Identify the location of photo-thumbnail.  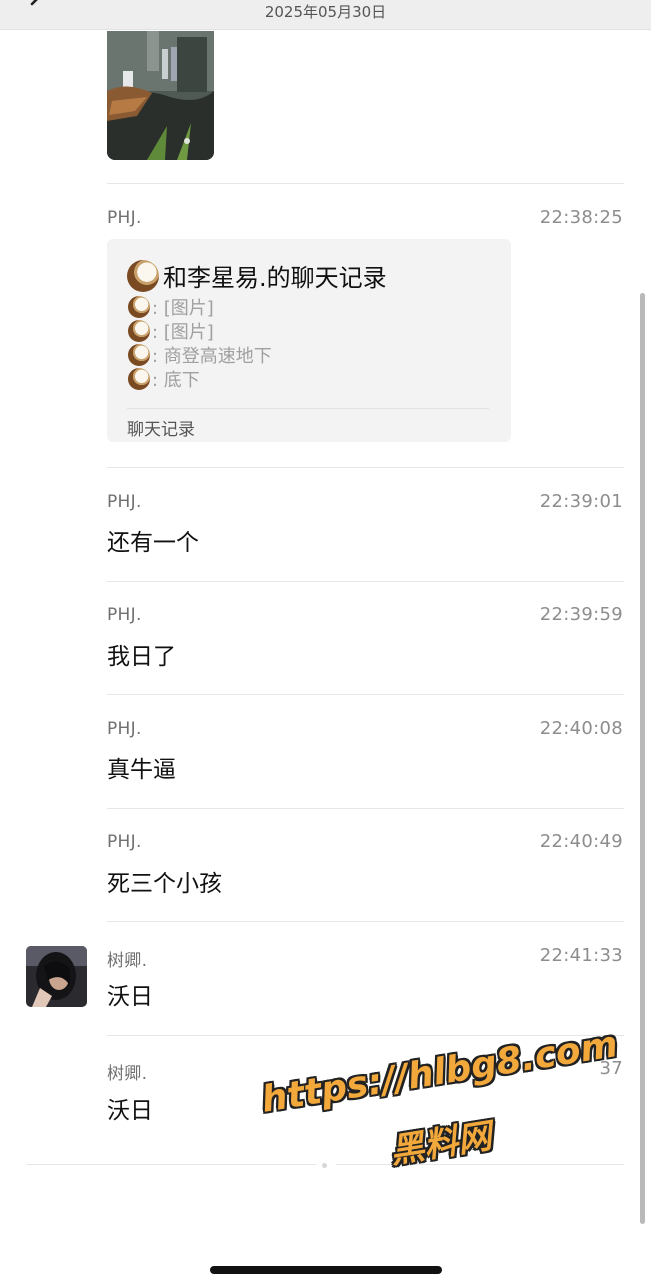
(160, 95).